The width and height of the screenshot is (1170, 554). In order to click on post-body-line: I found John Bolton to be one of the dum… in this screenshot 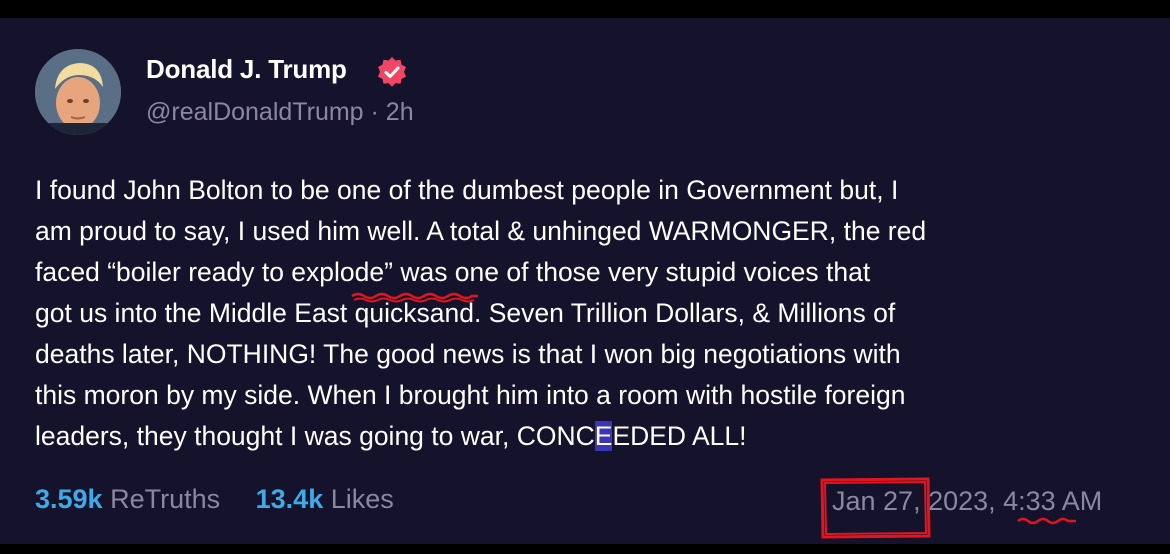, I will do `click(467, 190)`.